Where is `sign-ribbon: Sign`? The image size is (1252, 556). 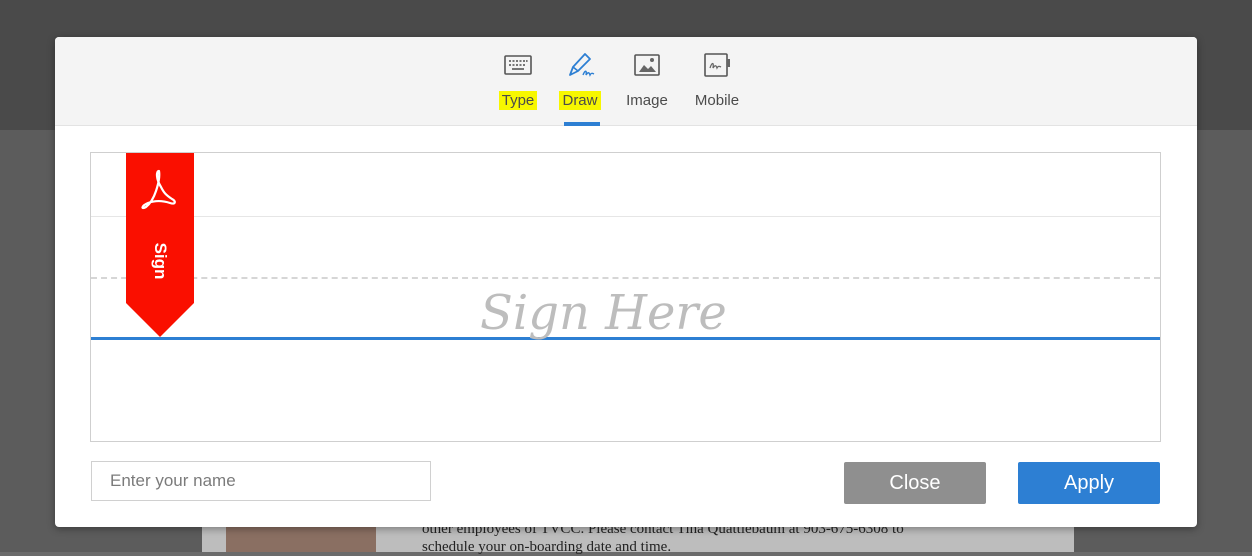
sign-ribbon: Sign is located at coordinates (160, 245).